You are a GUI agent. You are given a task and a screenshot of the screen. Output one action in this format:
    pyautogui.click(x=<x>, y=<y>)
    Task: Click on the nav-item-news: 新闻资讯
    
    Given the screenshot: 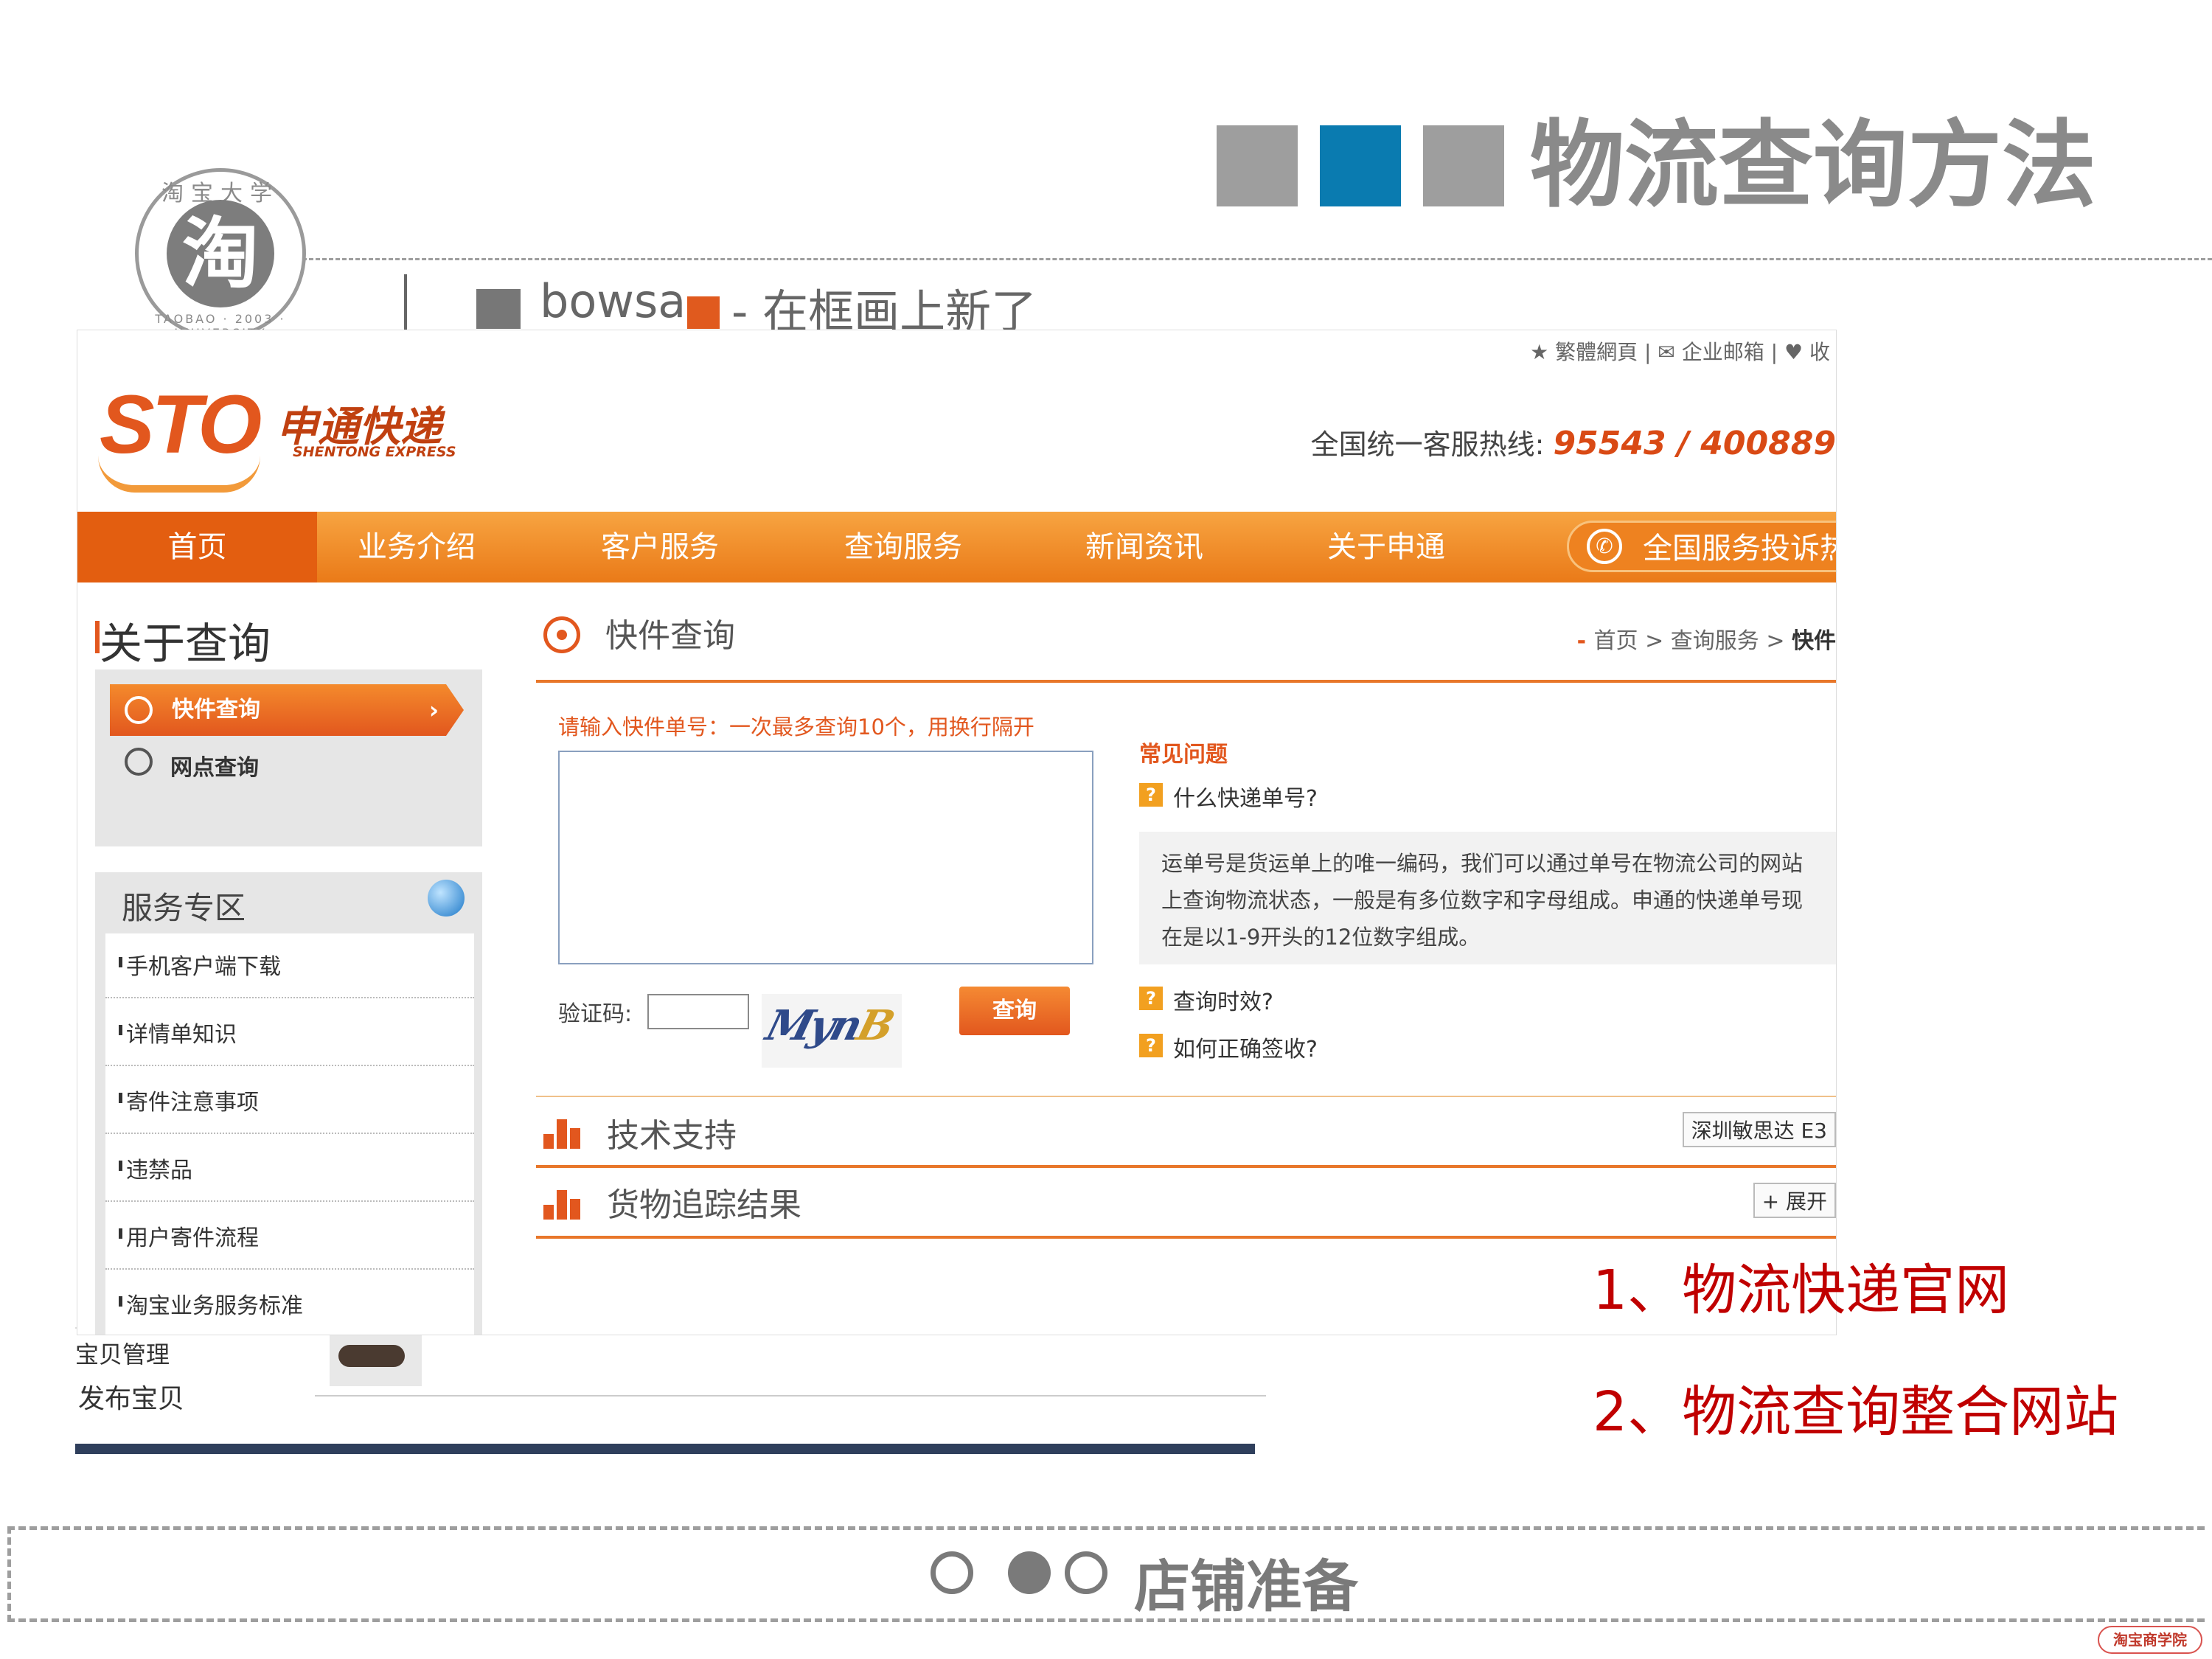 What is the action you would take?
    pyautogui.click(x=1144, y=547)
    